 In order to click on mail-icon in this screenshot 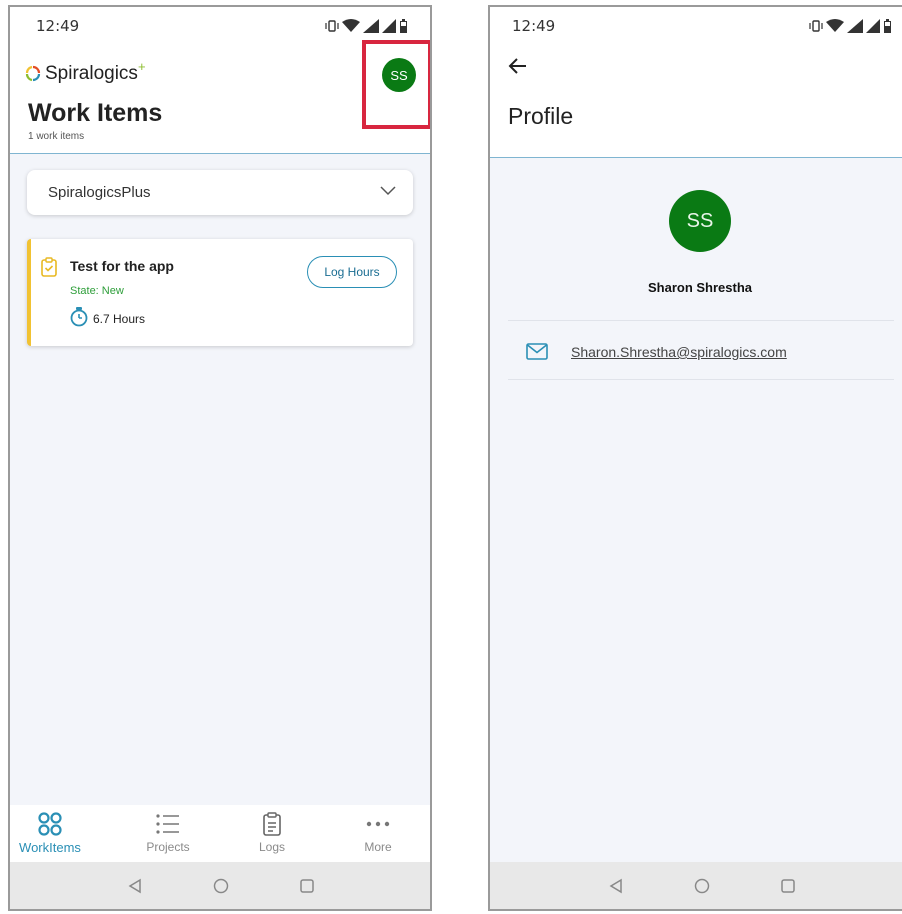, I will do `click(537, 351)`.